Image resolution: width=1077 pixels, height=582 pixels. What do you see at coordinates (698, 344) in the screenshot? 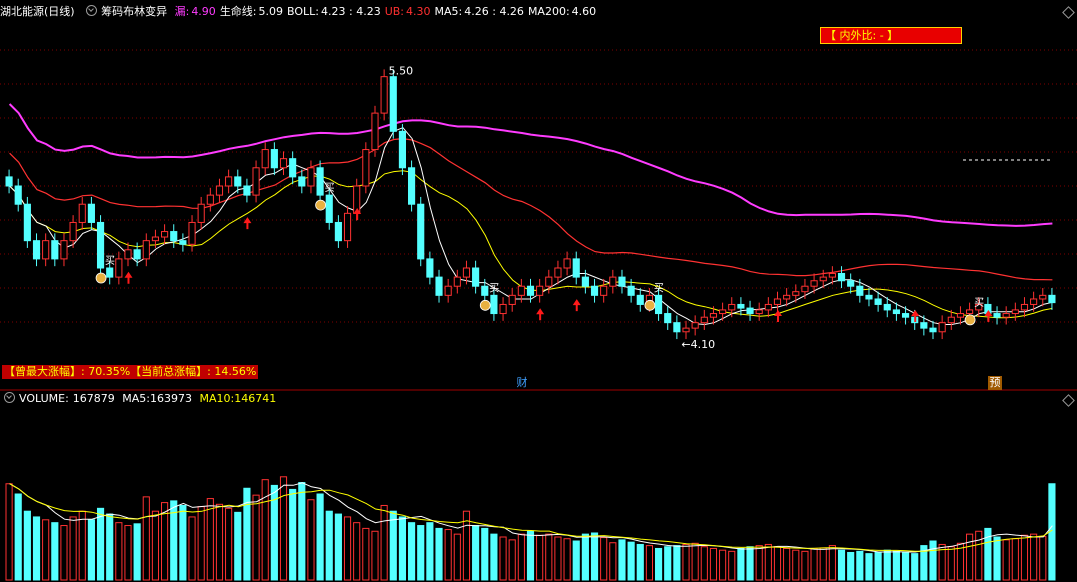
I see `low-price-label: ←4.10` at bounding box center [698, 344].